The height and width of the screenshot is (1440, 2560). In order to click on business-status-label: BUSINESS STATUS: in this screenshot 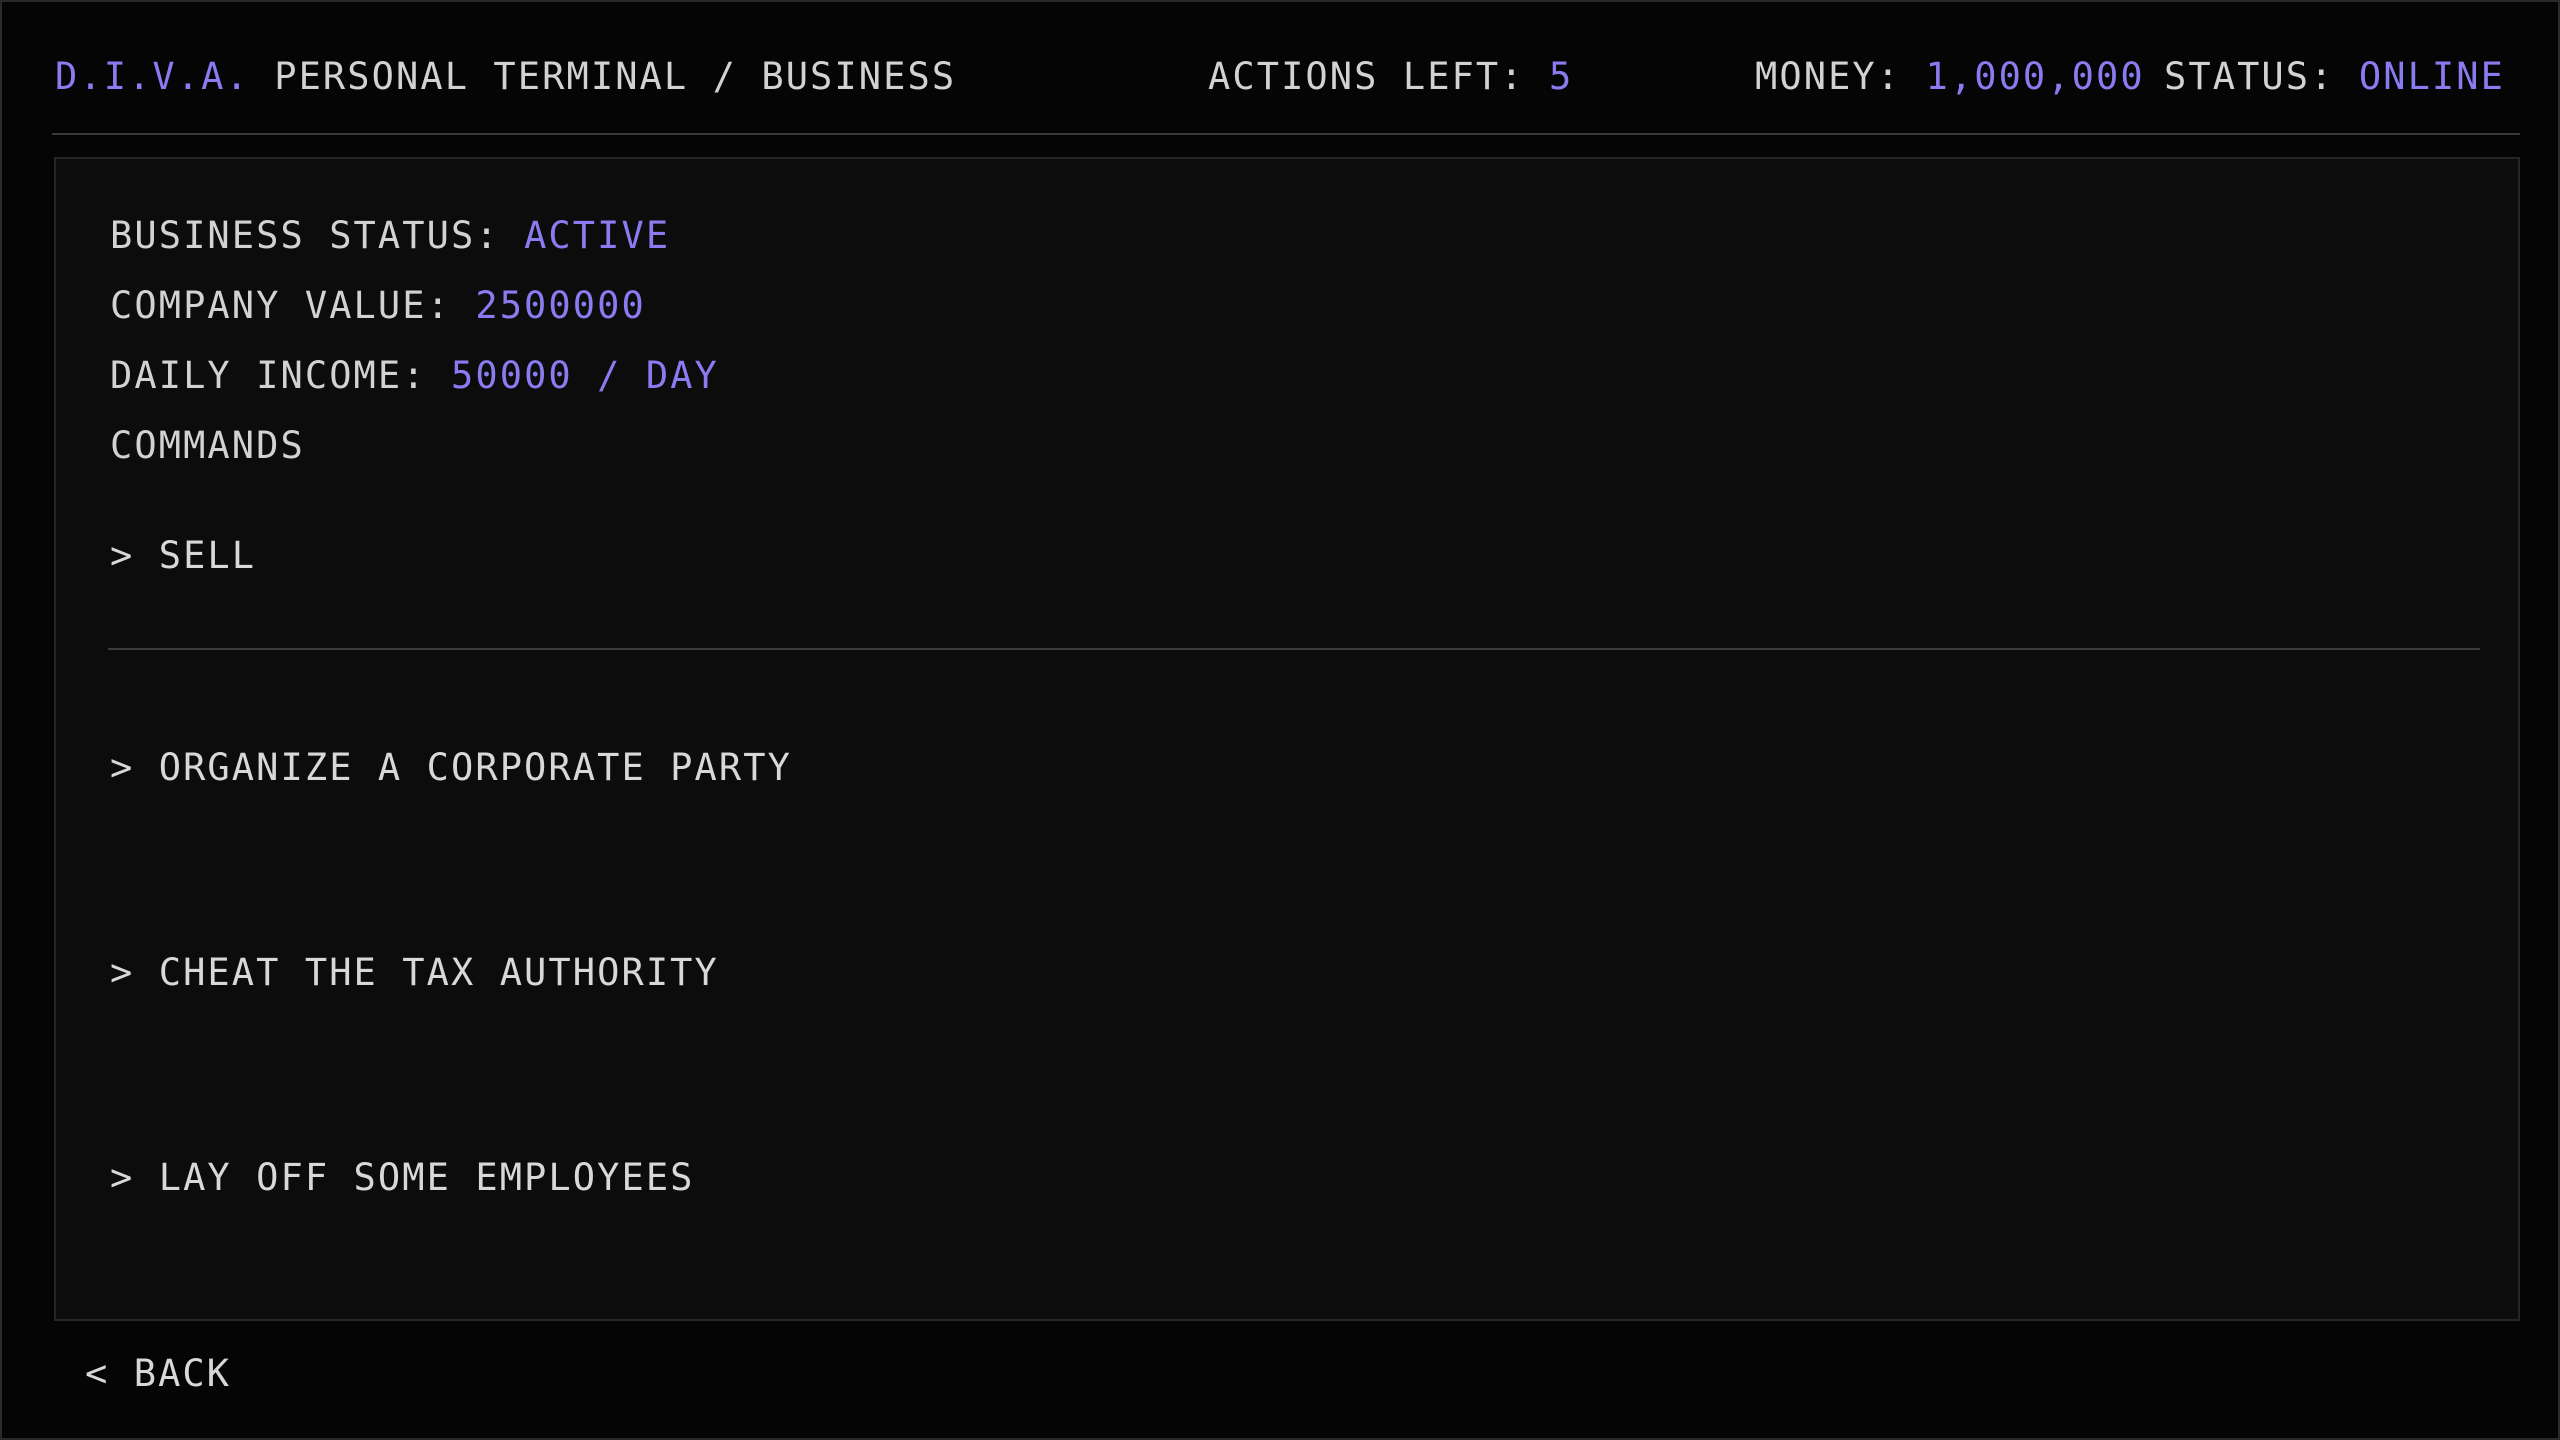, I will do `click(305, 235)`.